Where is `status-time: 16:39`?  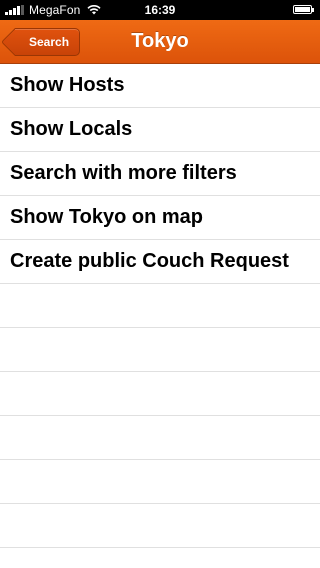
status-time: 16:39 is located at coordinates (160, 10).